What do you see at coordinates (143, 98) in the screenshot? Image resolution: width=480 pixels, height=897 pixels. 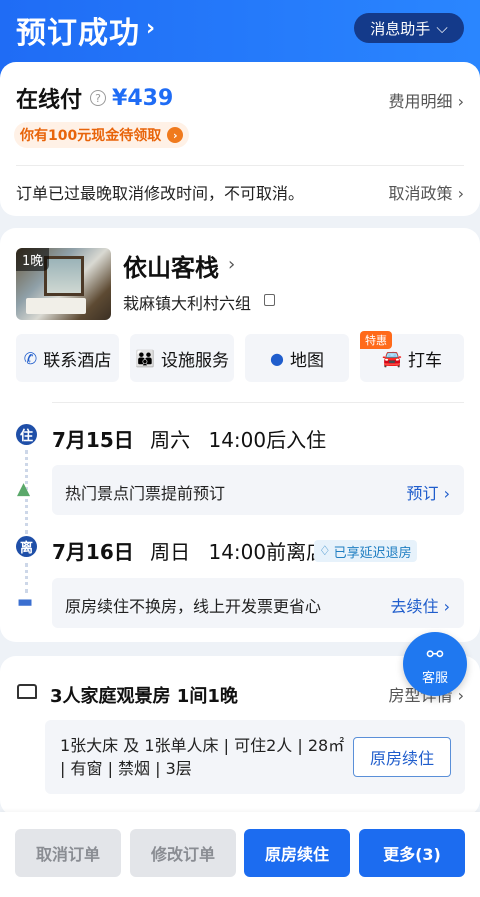 I see `price-value: ¥439` at bounding box center [143, 98].